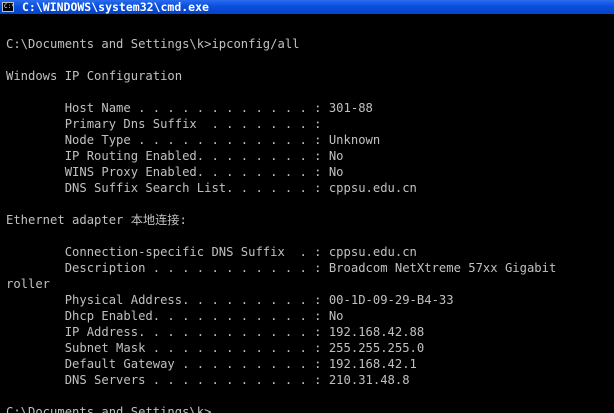 The width and height of the screenshot is (614, 413). Describe the element at coordinates (8, 7) in the screenshot. I see `cmd-window-icon: C:\` at that location.